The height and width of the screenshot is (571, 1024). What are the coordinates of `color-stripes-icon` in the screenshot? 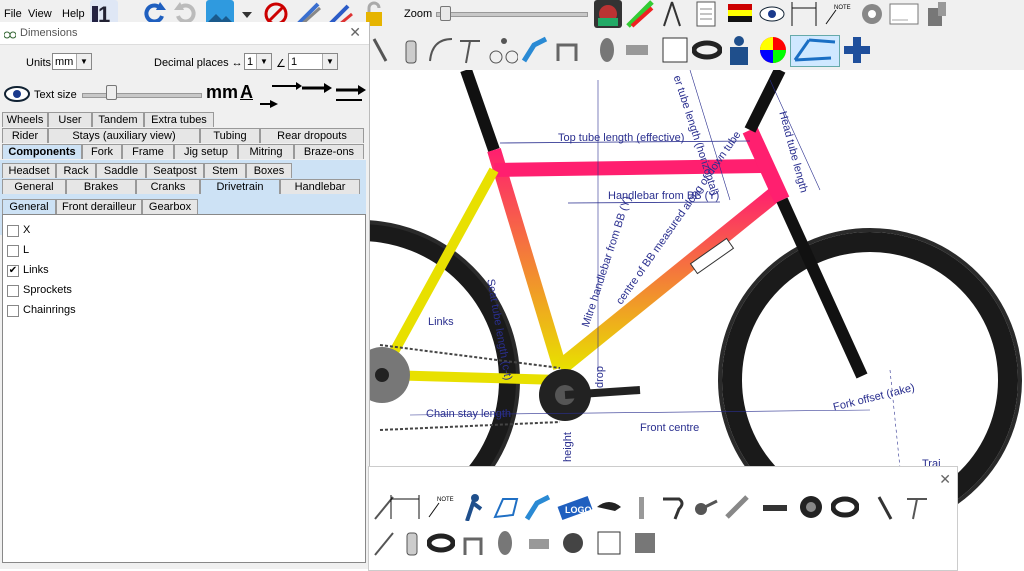 It's located at (640, 14).